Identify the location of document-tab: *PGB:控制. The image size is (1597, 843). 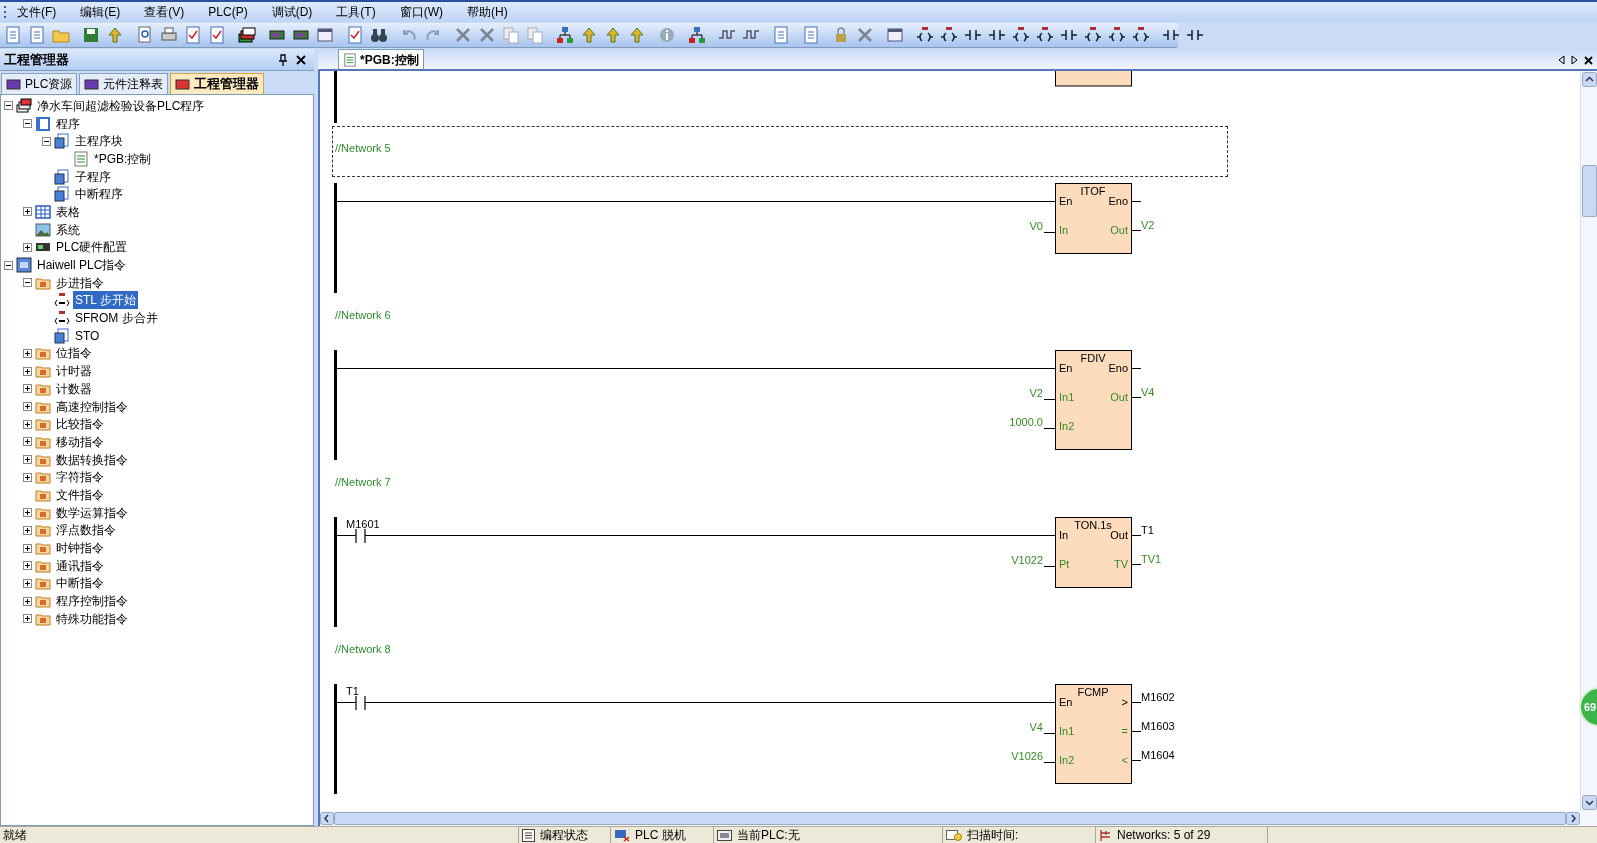
(381, 59).